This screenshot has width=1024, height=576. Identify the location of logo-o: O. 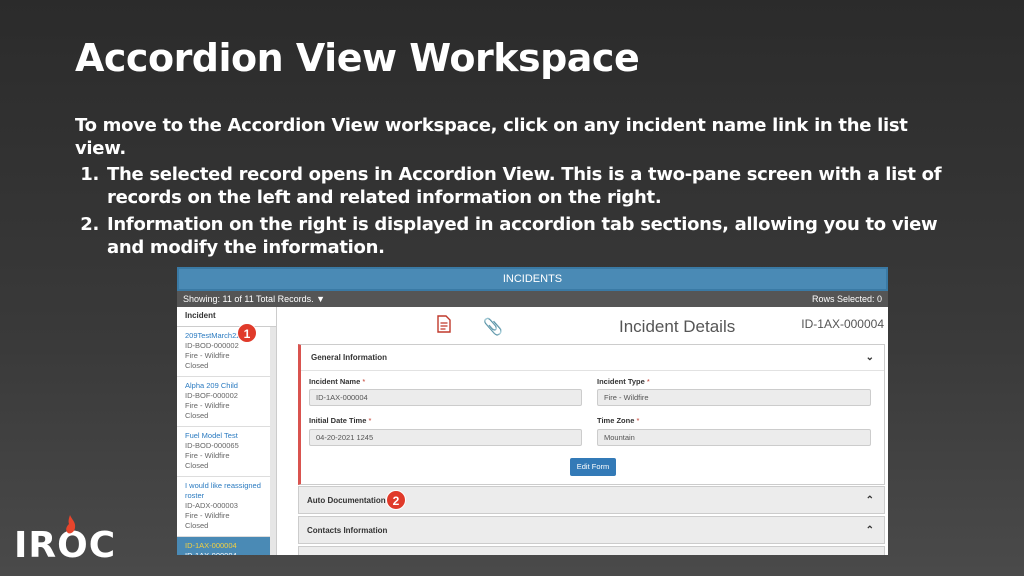
(73, 539).